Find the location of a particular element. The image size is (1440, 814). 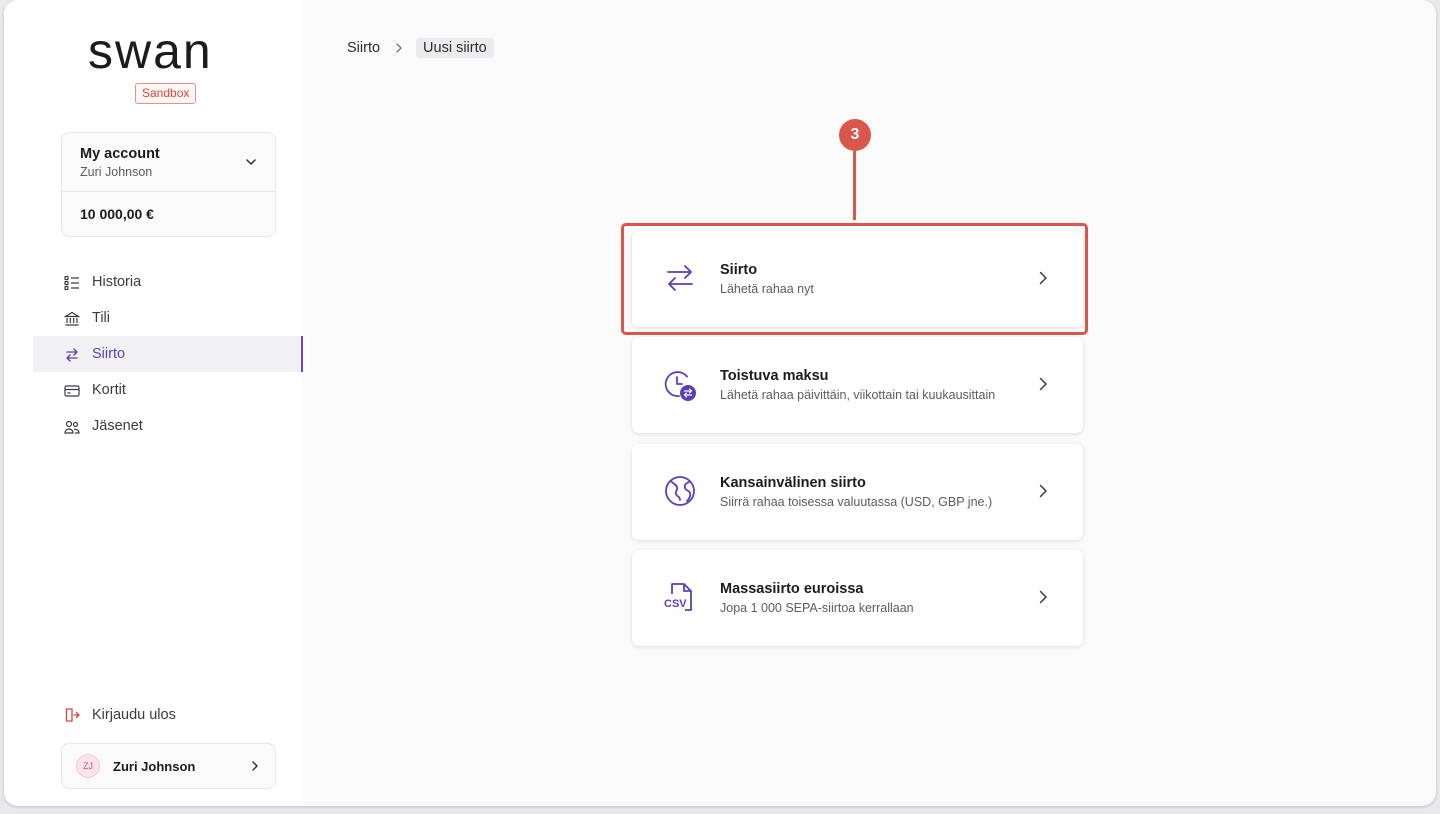

svg-text: swan is located at coordinates (150, 53).